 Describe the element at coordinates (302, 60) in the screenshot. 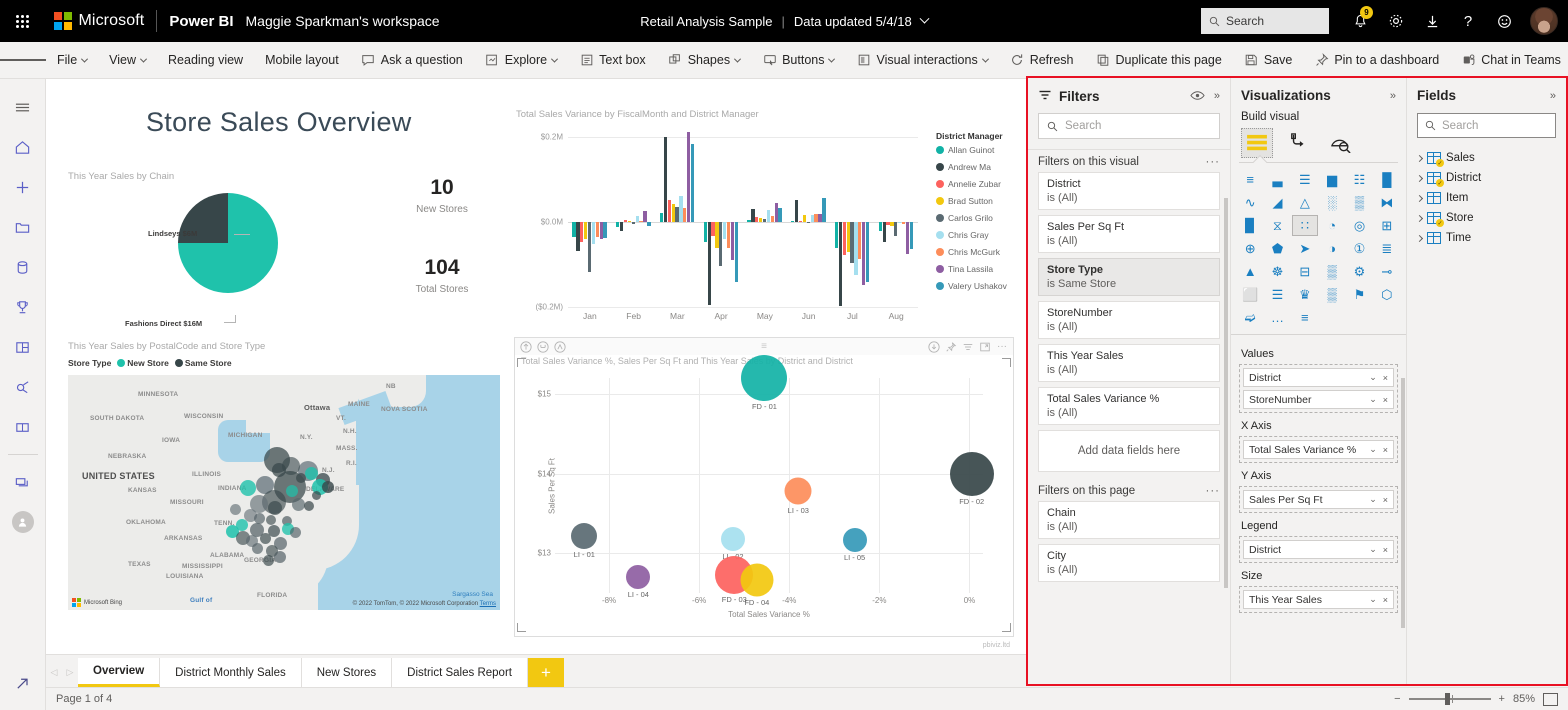

I see `menu-mobile-layout: Mobile layout` at that location.